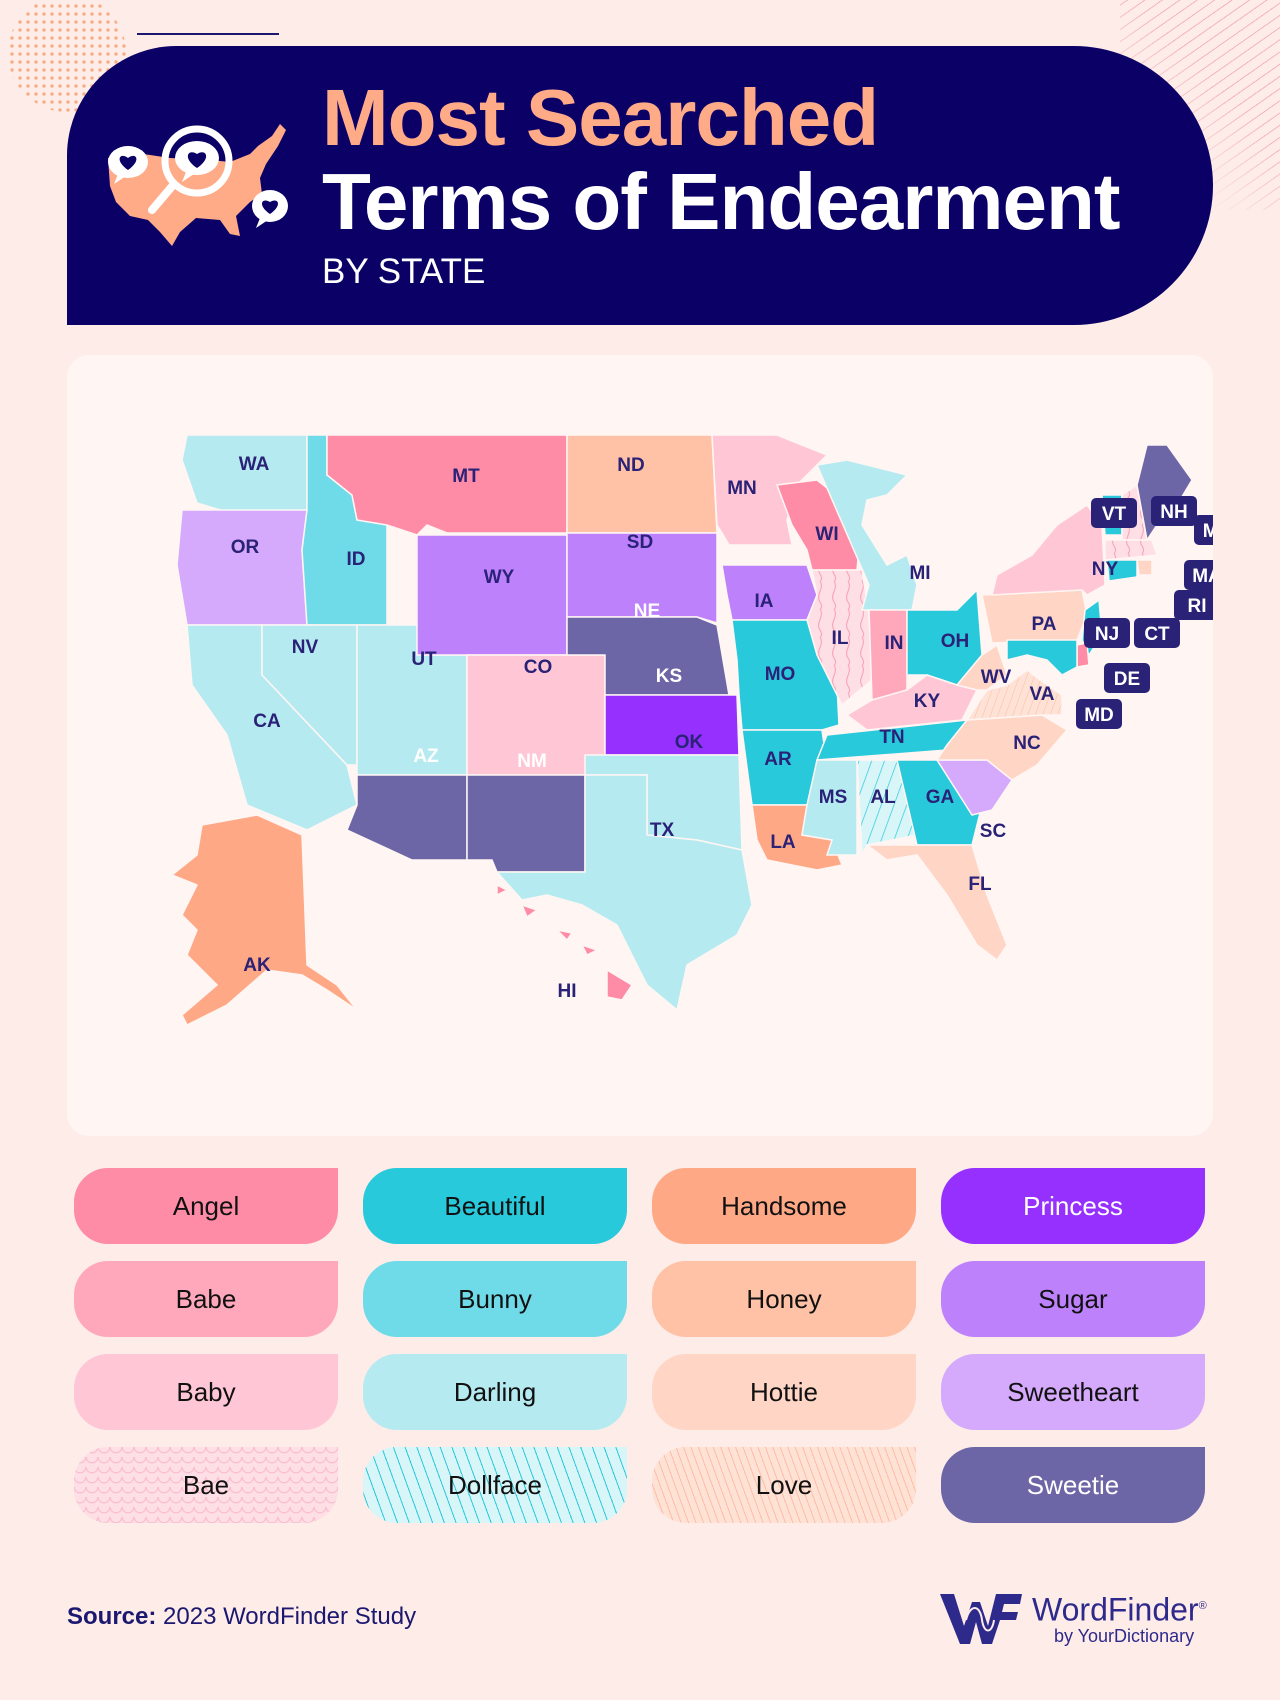  Describe the element at coordinates (1144, 567) in the screenshot. I see `state-ri` at that location.